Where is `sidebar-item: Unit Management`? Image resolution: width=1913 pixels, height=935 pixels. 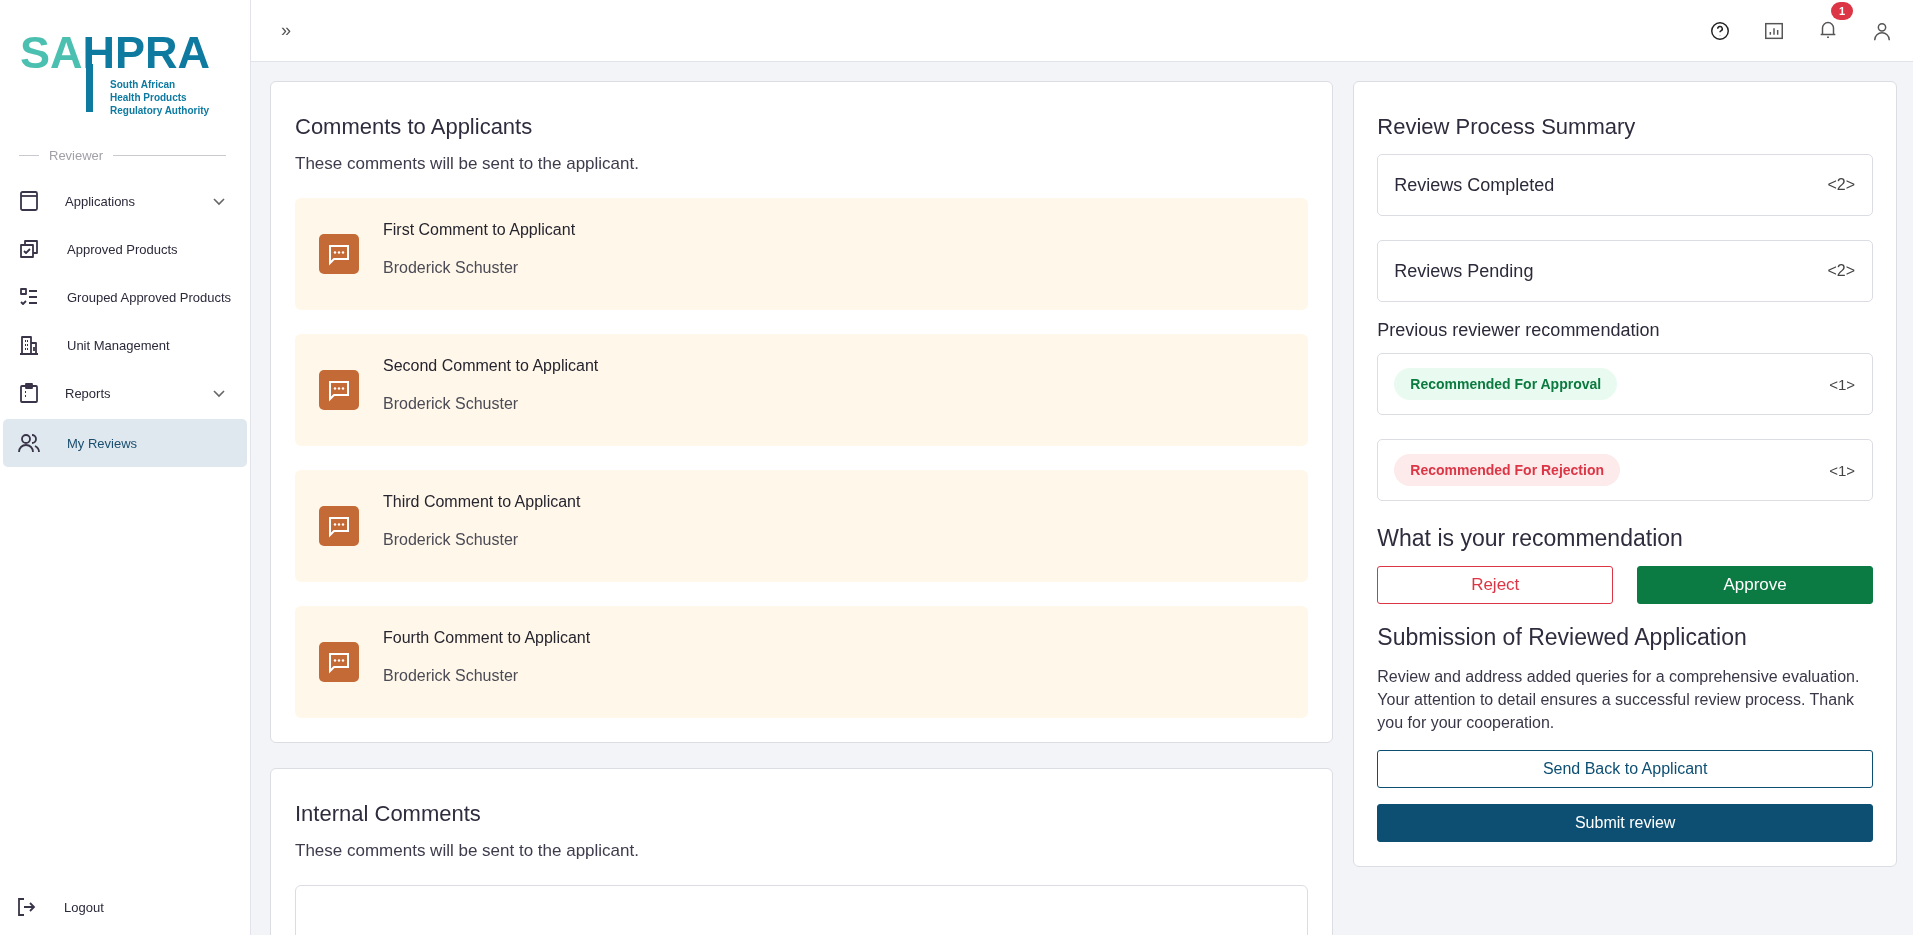
sidebar-item: Unit Management is located at coordinates (125, 345).